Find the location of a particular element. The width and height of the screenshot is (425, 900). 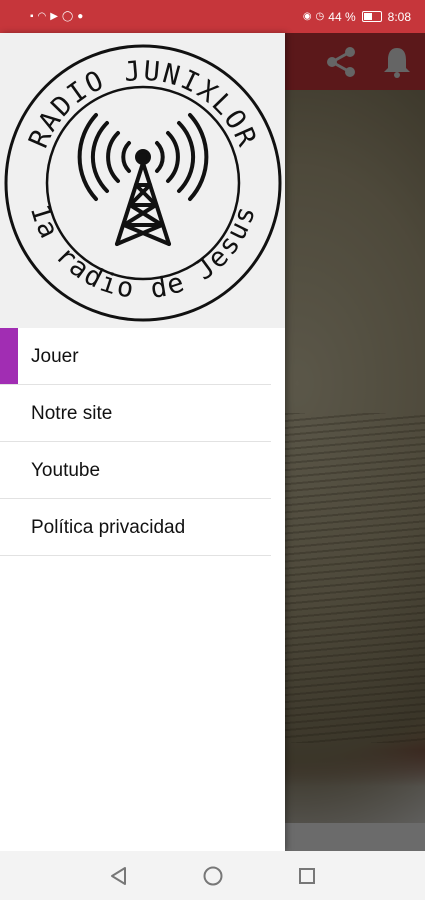

status-bar: ▪ ◠ ▶ ◯ ● ◉ ◷ 44 % 8:08 is located at coordinates (212, 16).